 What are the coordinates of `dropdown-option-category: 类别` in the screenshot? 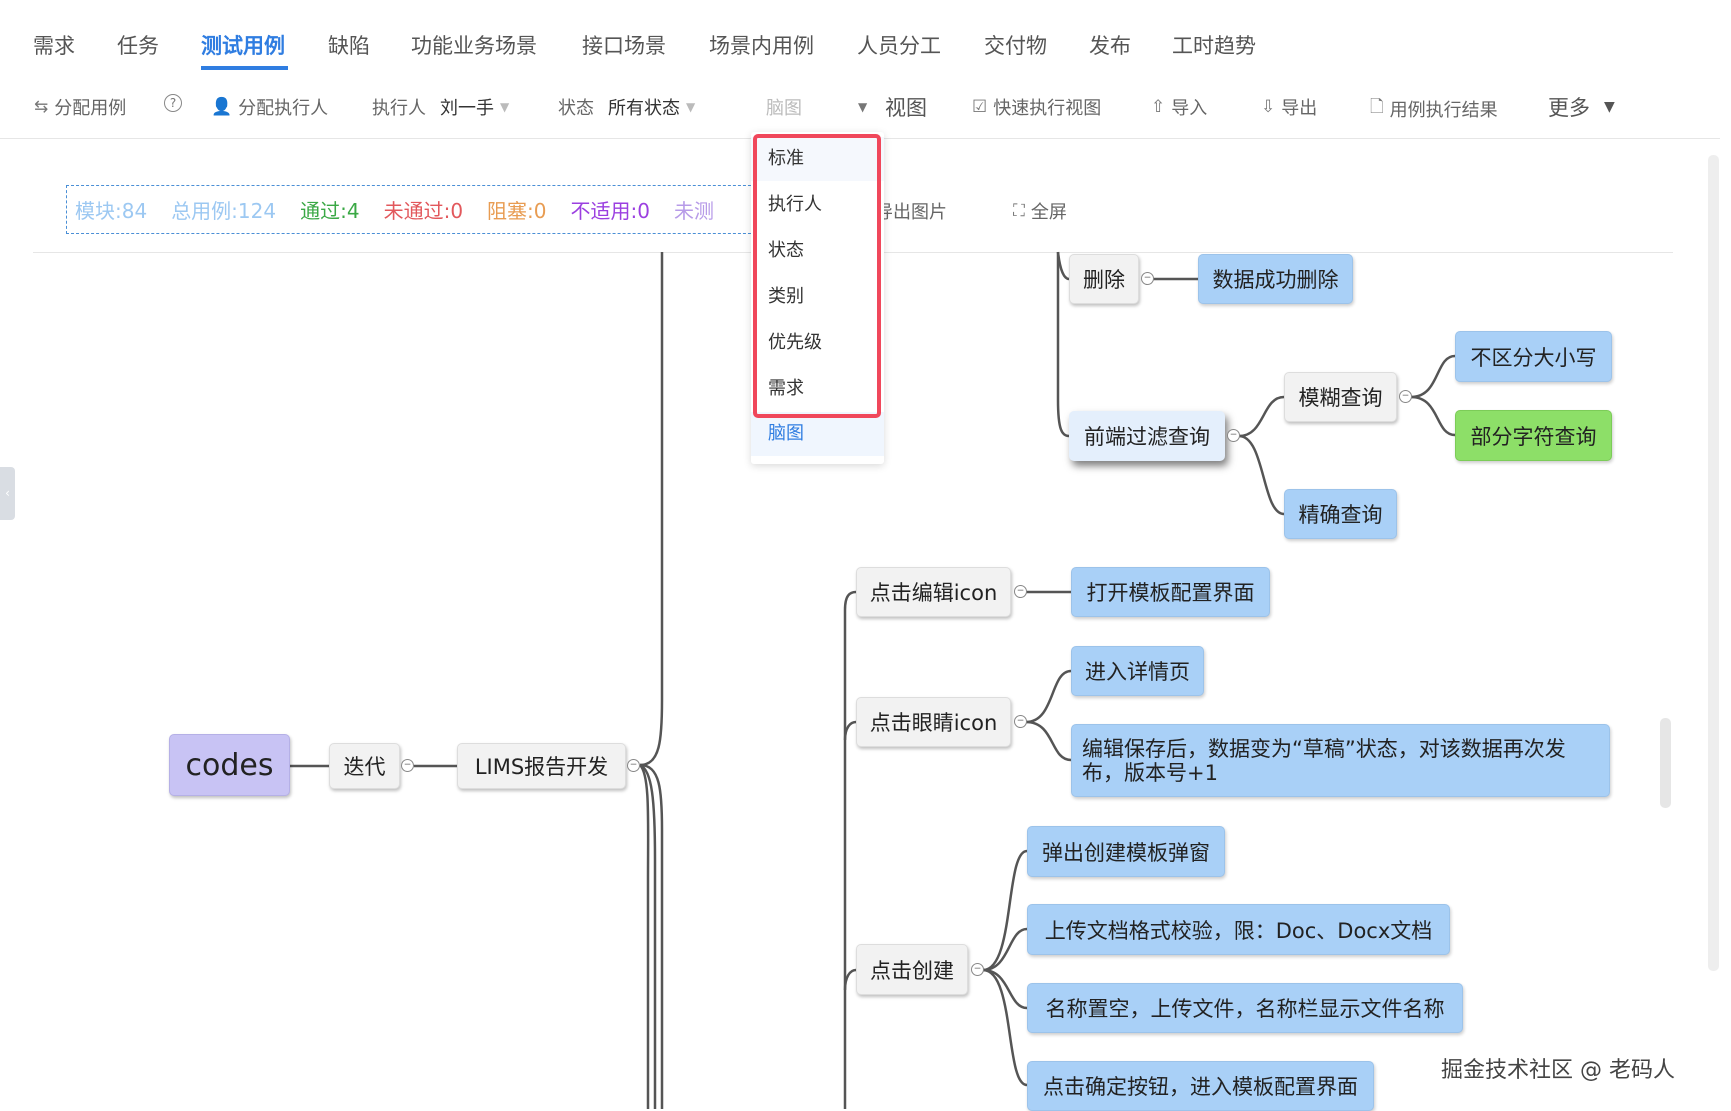 It's located at (817, 297).